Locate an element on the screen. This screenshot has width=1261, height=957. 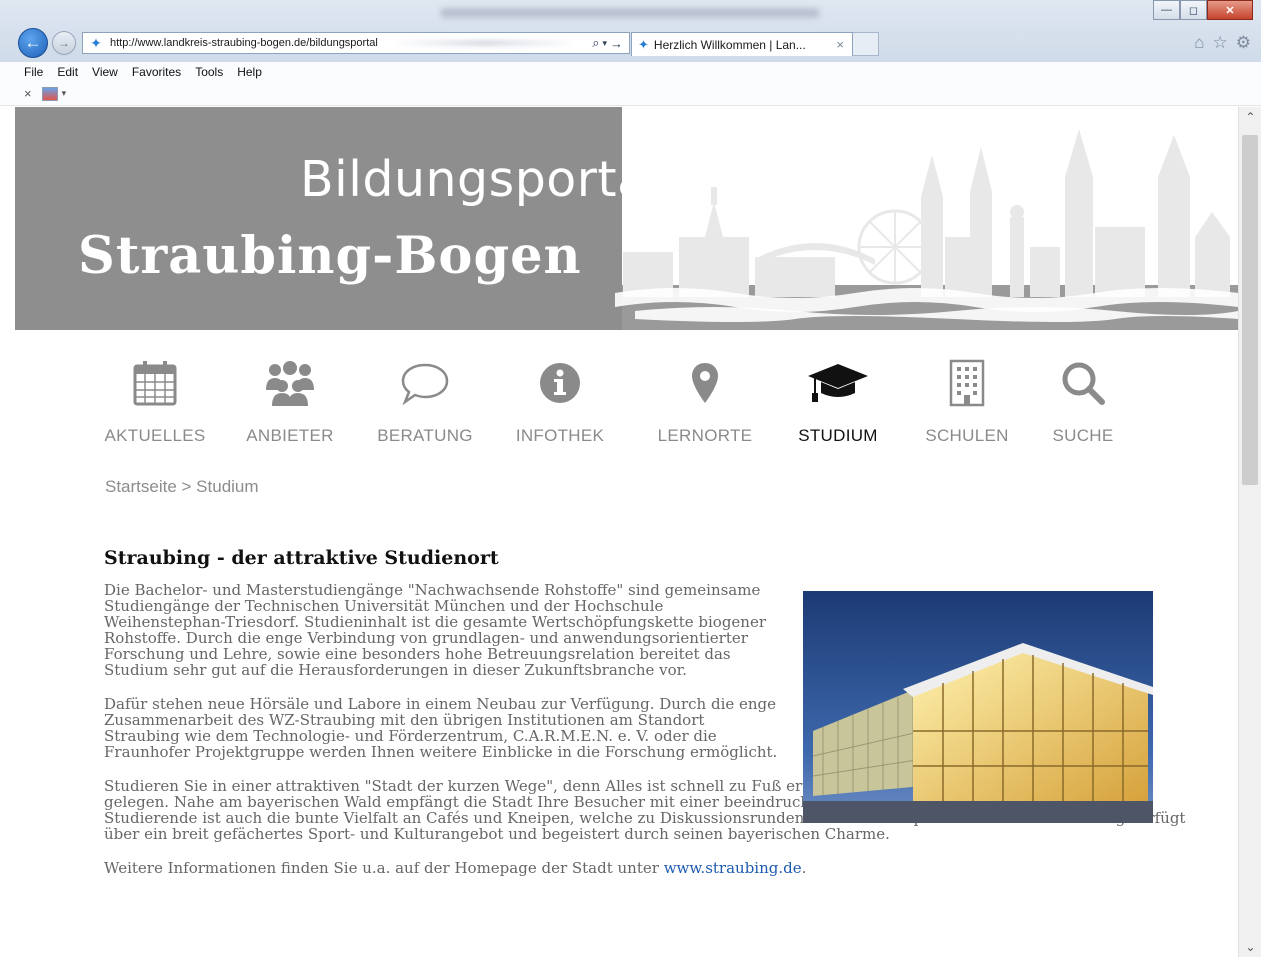
scroll-down-icon: ⌄ is located at coordinates (1250, 947).